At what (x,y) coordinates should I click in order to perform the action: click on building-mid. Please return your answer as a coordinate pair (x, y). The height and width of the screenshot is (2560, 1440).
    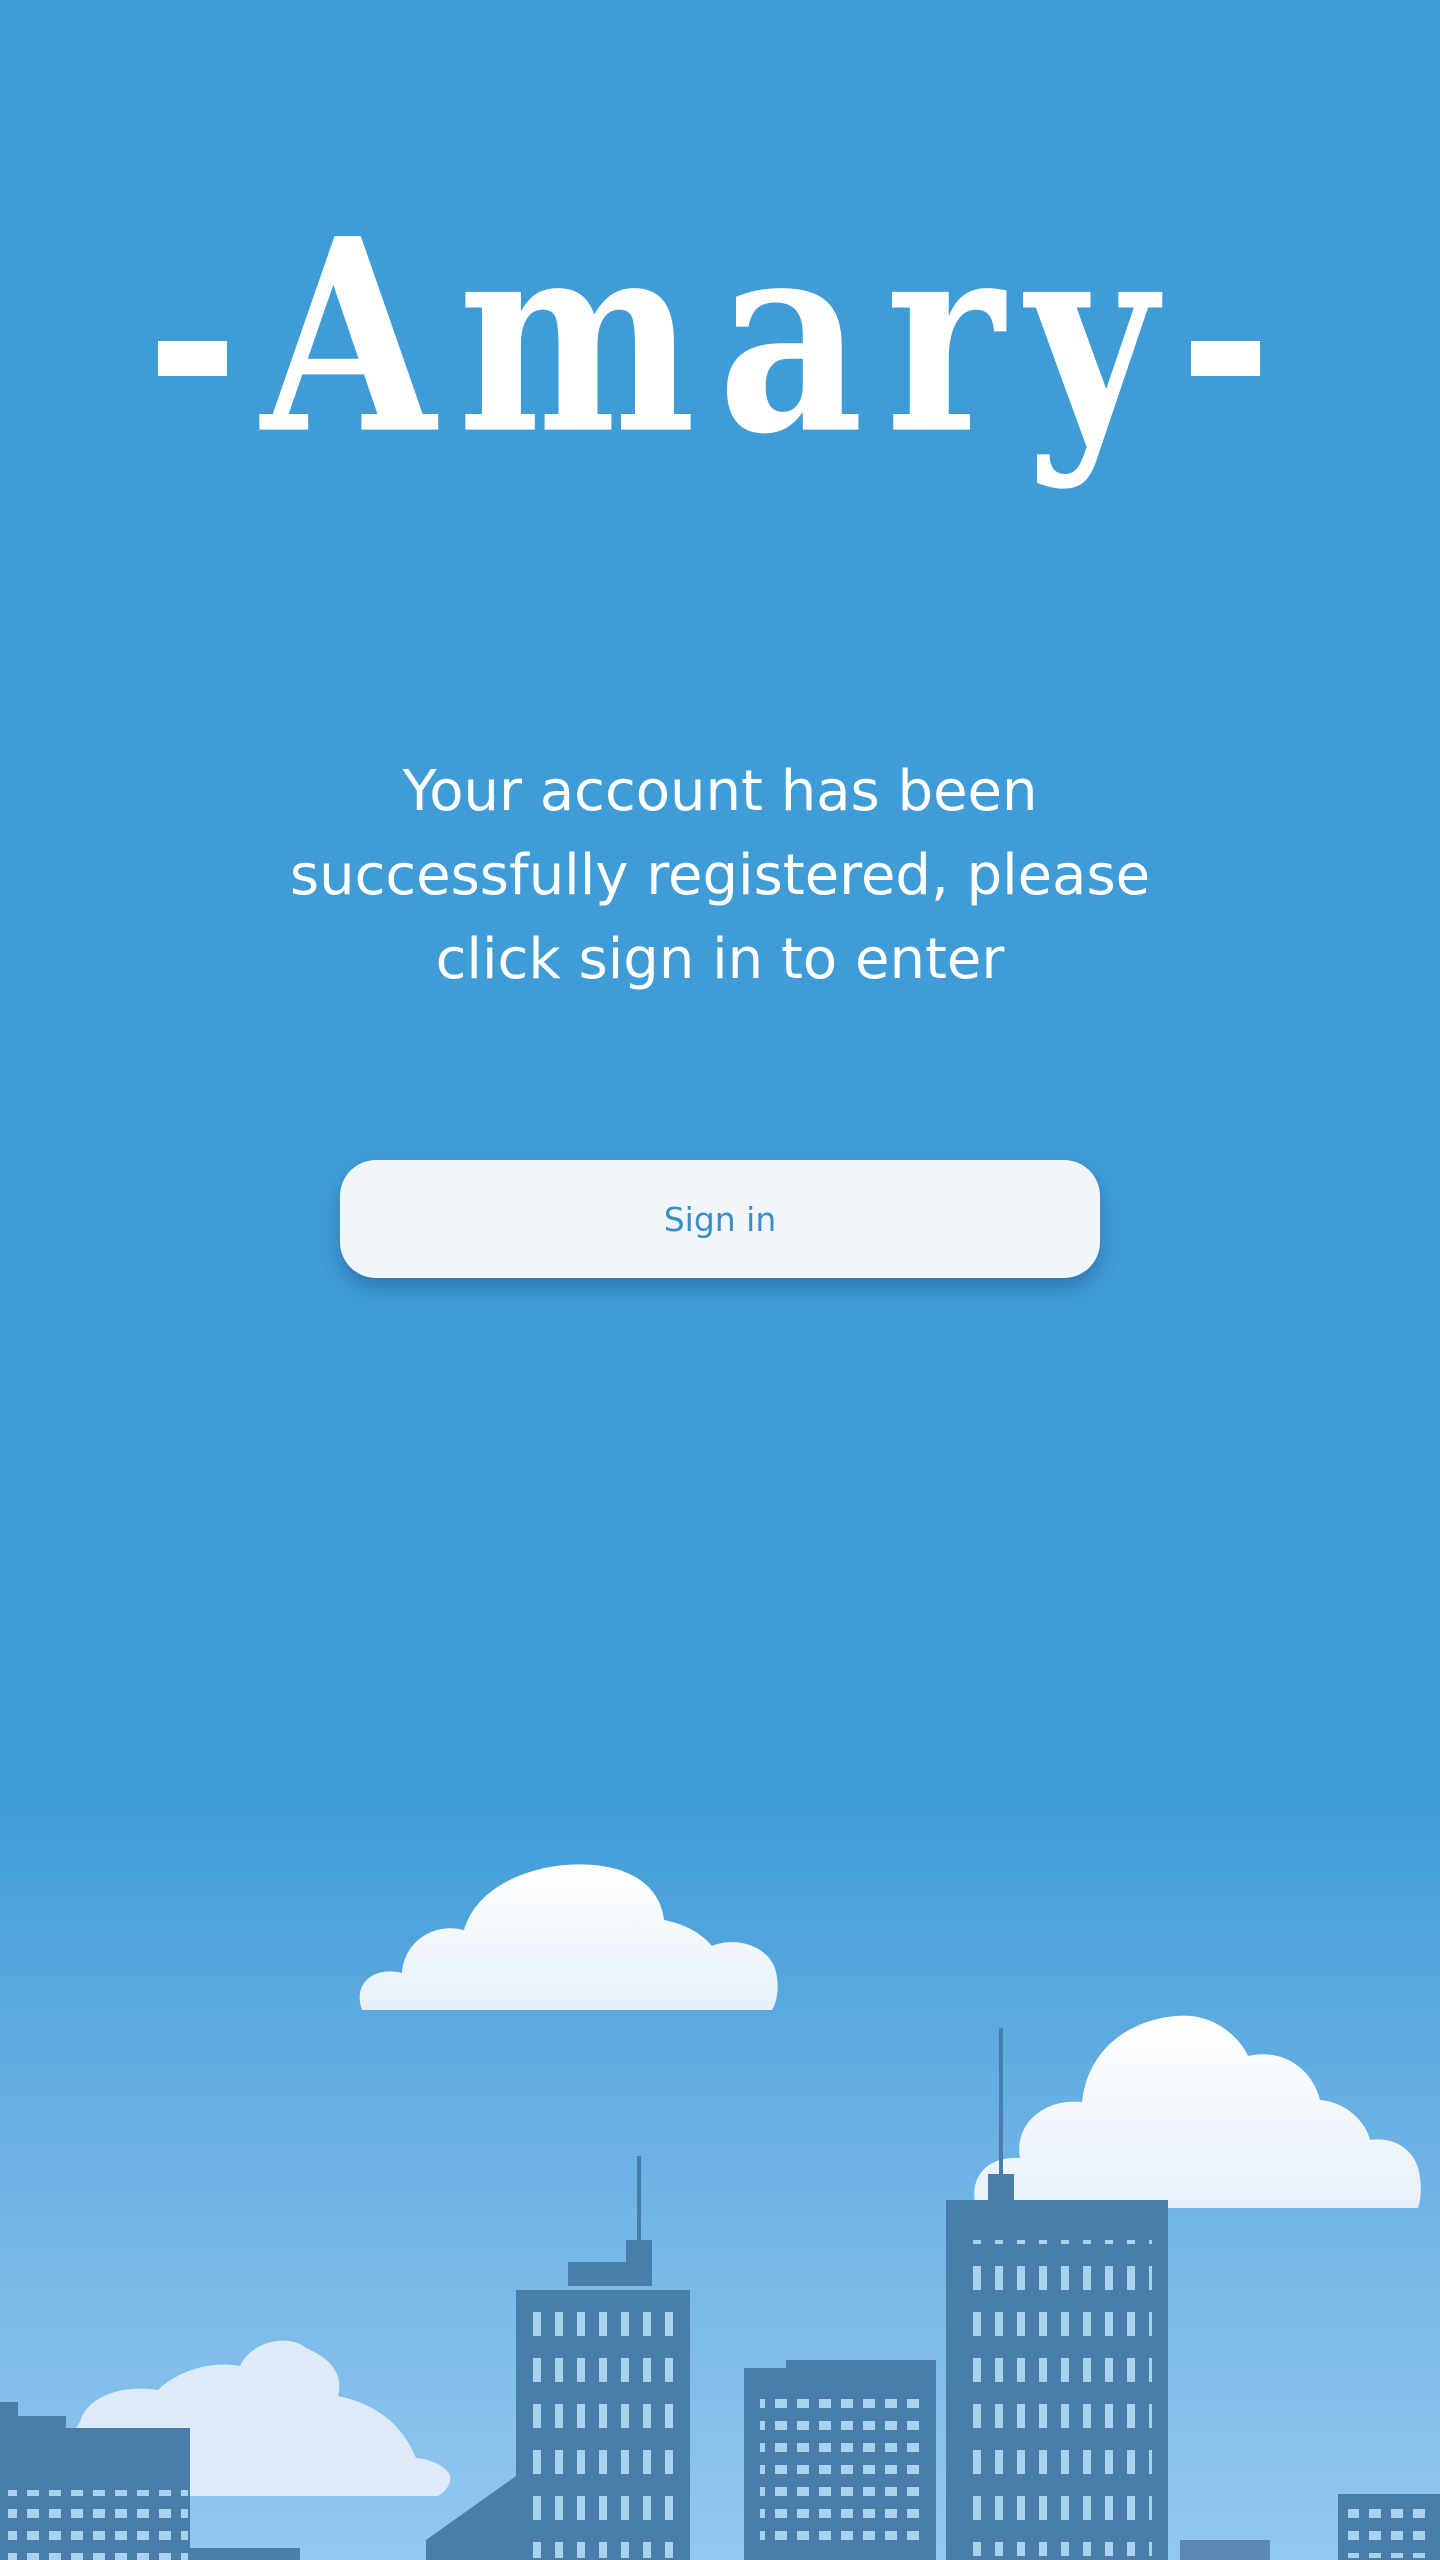
    Looking at the image, I should click on (840, 2460).